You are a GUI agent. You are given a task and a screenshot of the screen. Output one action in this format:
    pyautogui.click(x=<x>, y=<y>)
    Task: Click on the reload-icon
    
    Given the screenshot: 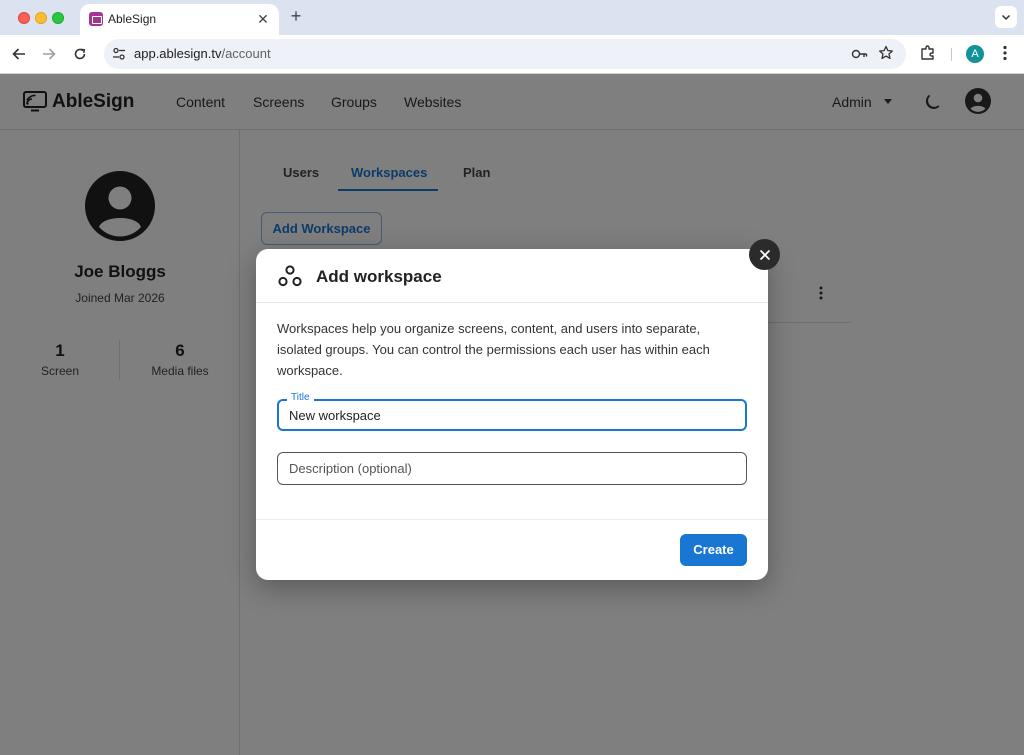 What is the action you would take?
    pyautogui.click(x=80, y=54)
    